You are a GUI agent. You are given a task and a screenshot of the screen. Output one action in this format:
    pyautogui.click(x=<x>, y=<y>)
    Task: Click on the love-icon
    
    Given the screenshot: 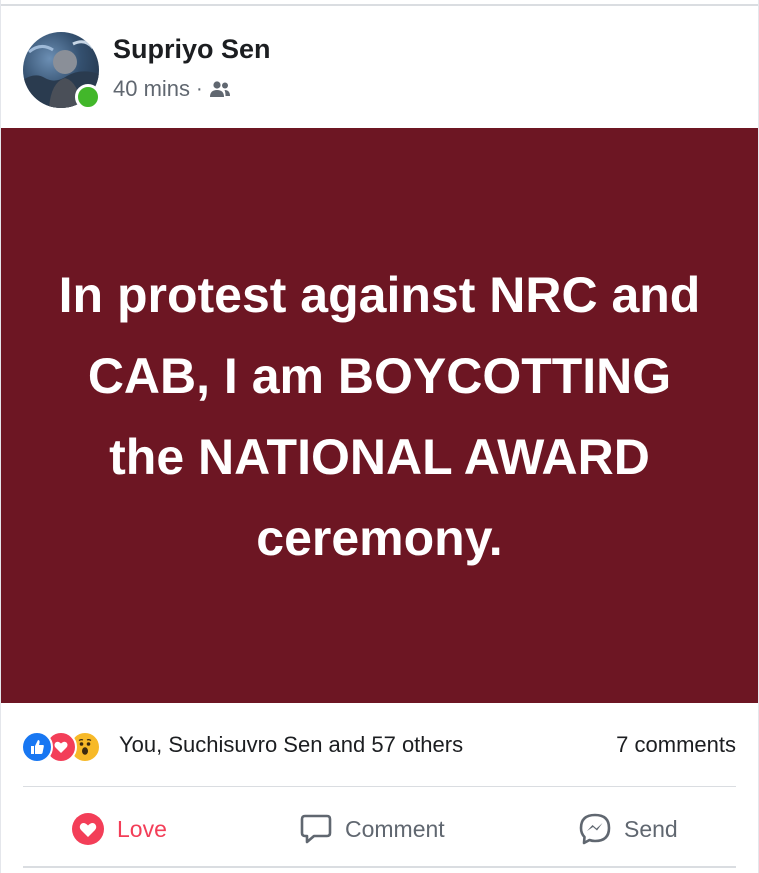 What is the action you would take?
    pyautogui.click(x=88, y=829)
    